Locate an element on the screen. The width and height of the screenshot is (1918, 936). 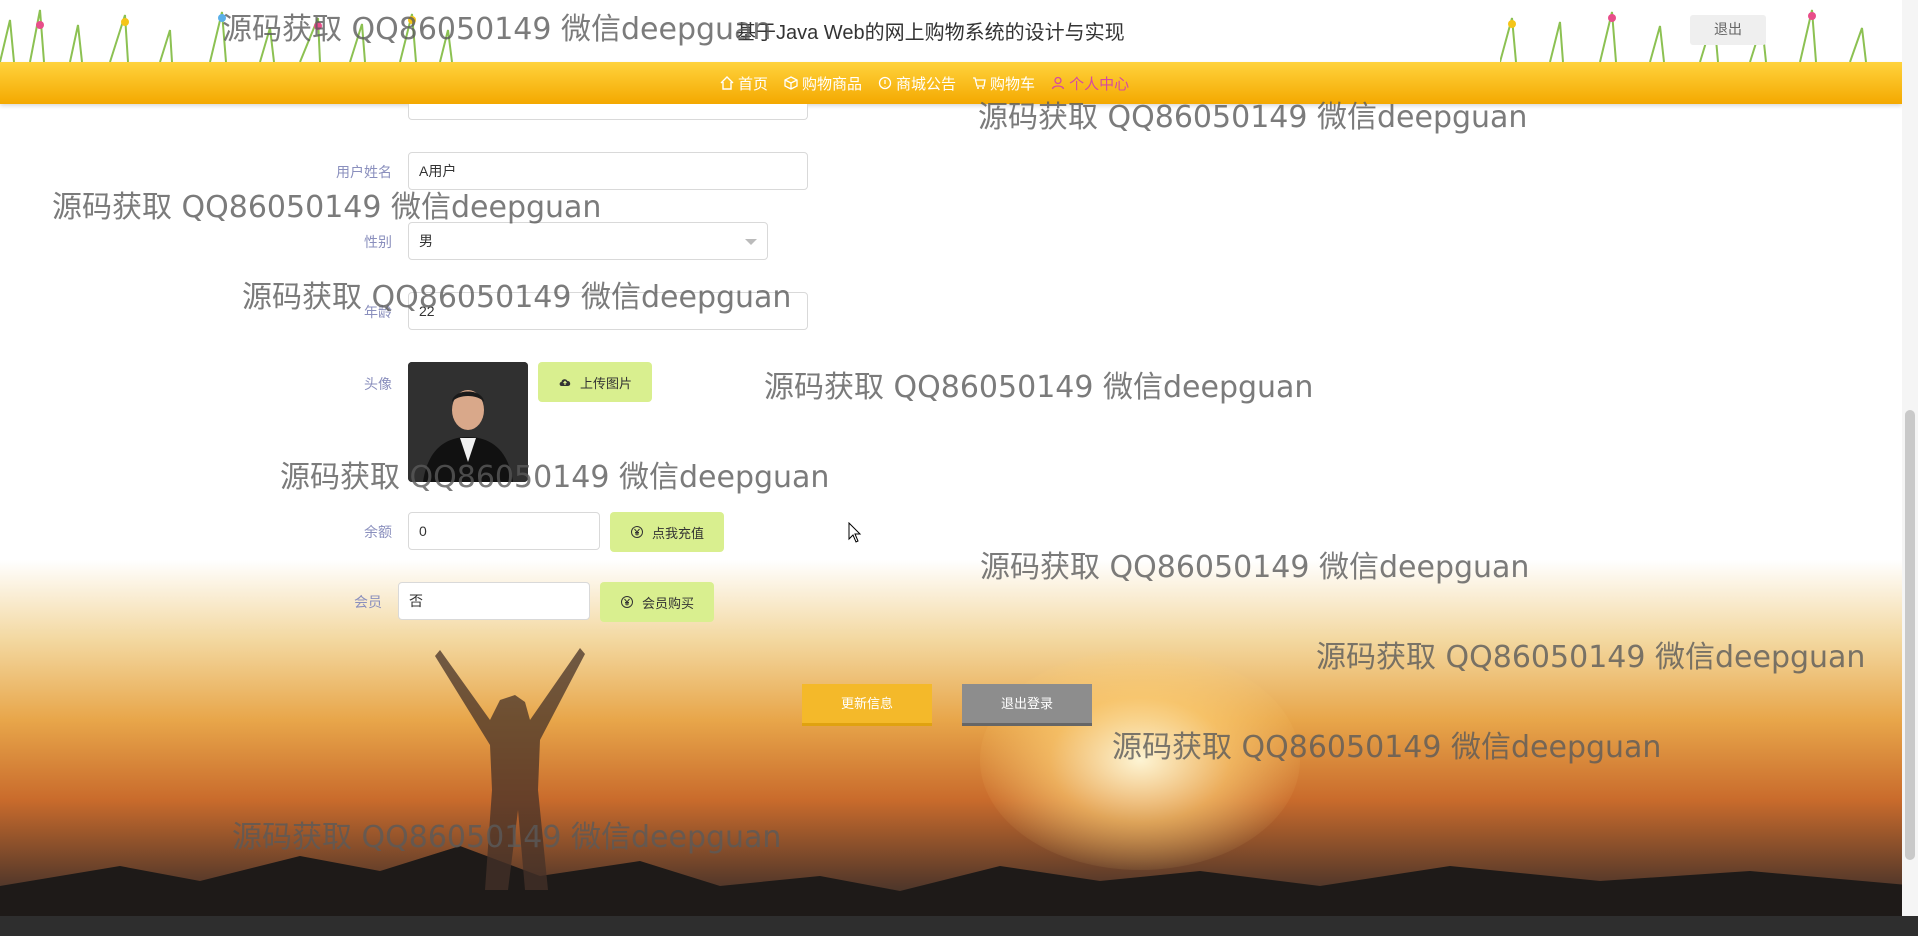
notice-icon is located at coordinates (885, 83).